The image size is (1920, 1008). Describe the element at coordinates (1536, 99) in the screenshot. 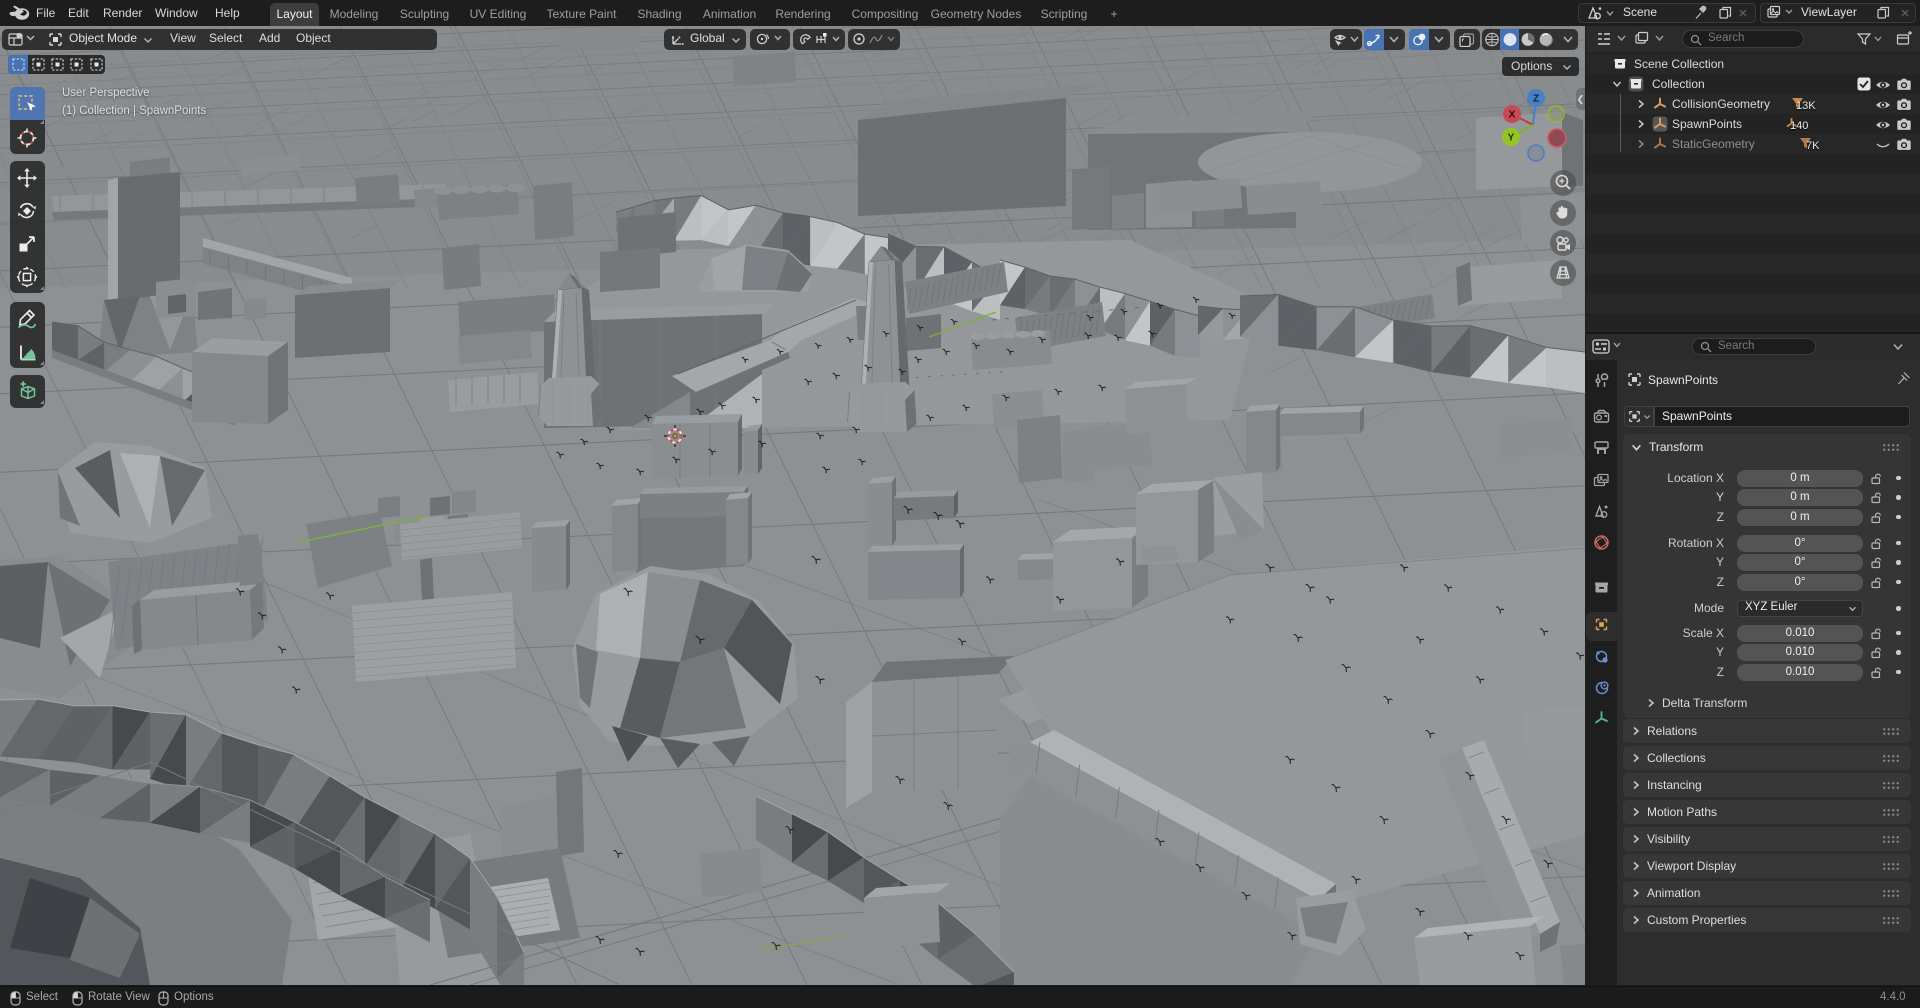

I see `svg-text: Z` at that location.